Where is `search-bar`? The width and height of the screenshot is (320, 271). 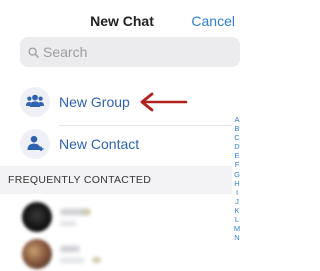
search-bar is located at coordinates (130, 52).